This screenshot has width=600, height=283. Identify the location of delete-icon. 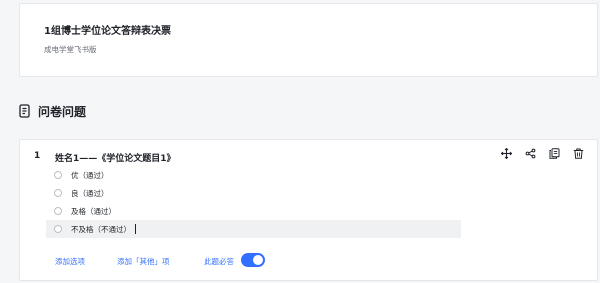
(578, 153).